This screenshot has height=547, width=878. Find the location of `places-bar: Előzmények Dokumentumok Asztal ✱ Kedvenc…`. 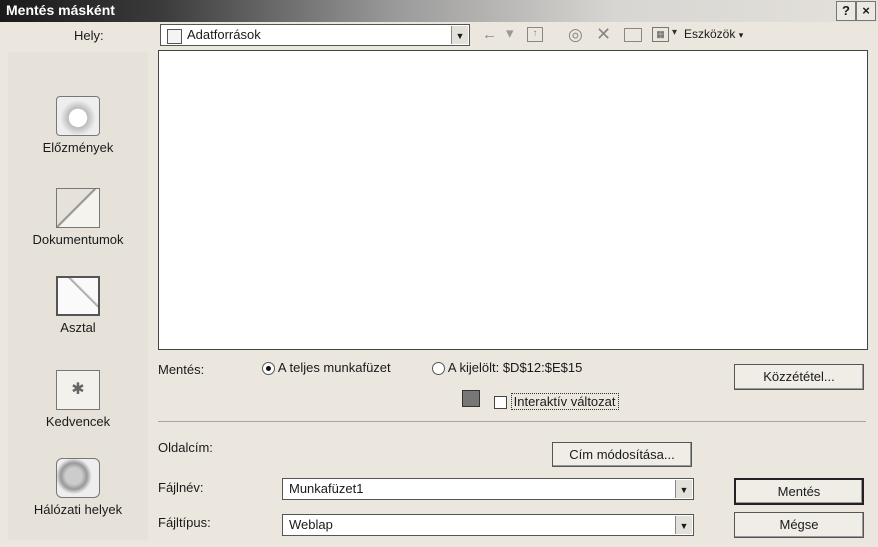

places-bar: Előzmények Dokumentumok Asztal ✱ Kedvenc… is located at coordinates (78, 296).